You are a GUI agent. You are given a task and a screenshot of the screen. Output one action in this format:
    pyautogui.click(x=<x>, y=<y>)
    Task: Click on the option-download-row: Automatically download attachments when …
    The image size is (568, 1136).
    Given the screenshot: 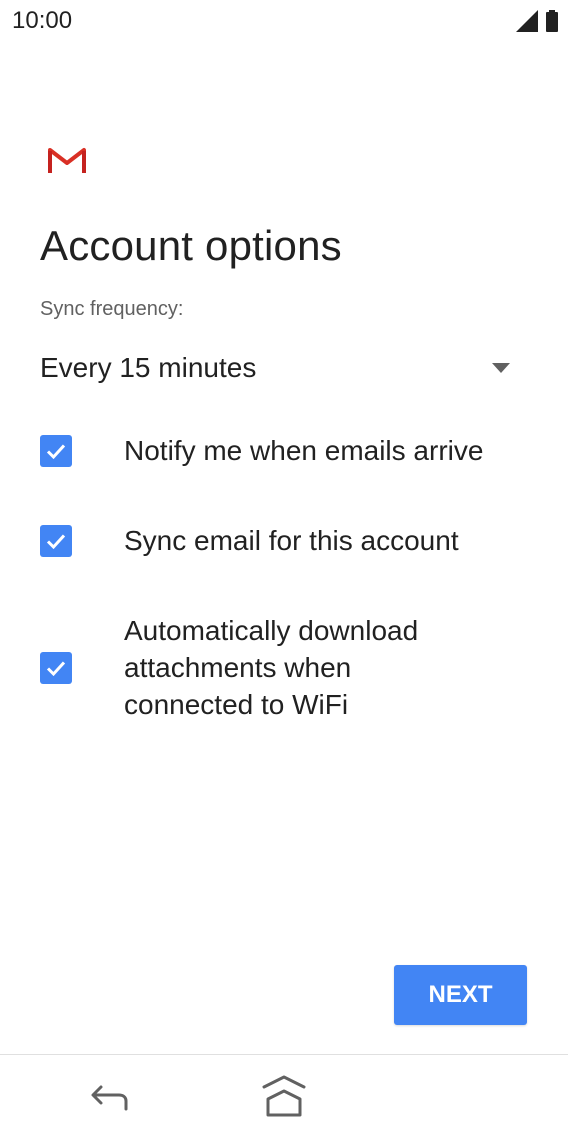 What is the action you would take?
    pyautogui.click(x=290, y=667)
    